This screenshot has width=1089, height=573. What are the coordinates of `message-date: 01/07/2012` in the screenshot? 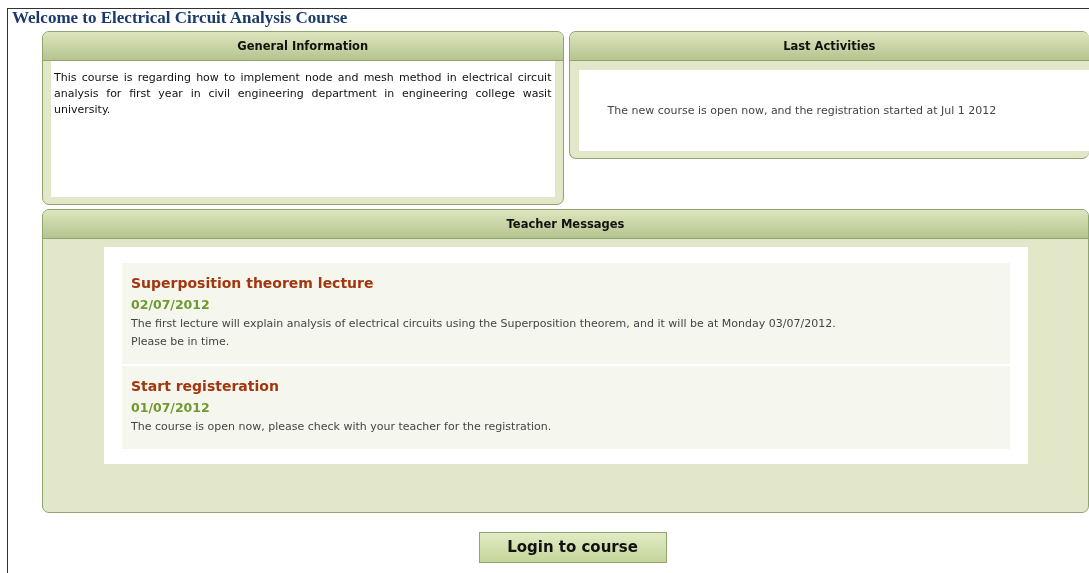 It's located at (171, 407).